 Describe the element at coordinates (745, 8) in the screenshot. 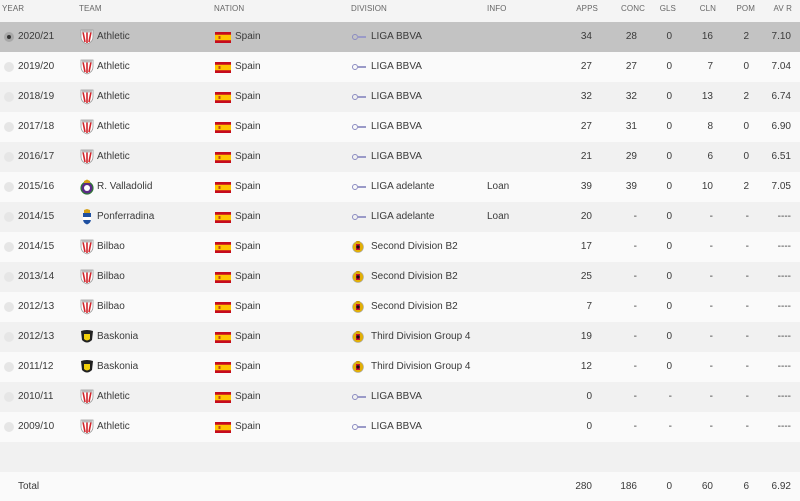

I see `col-header-pom: POM` at that location.